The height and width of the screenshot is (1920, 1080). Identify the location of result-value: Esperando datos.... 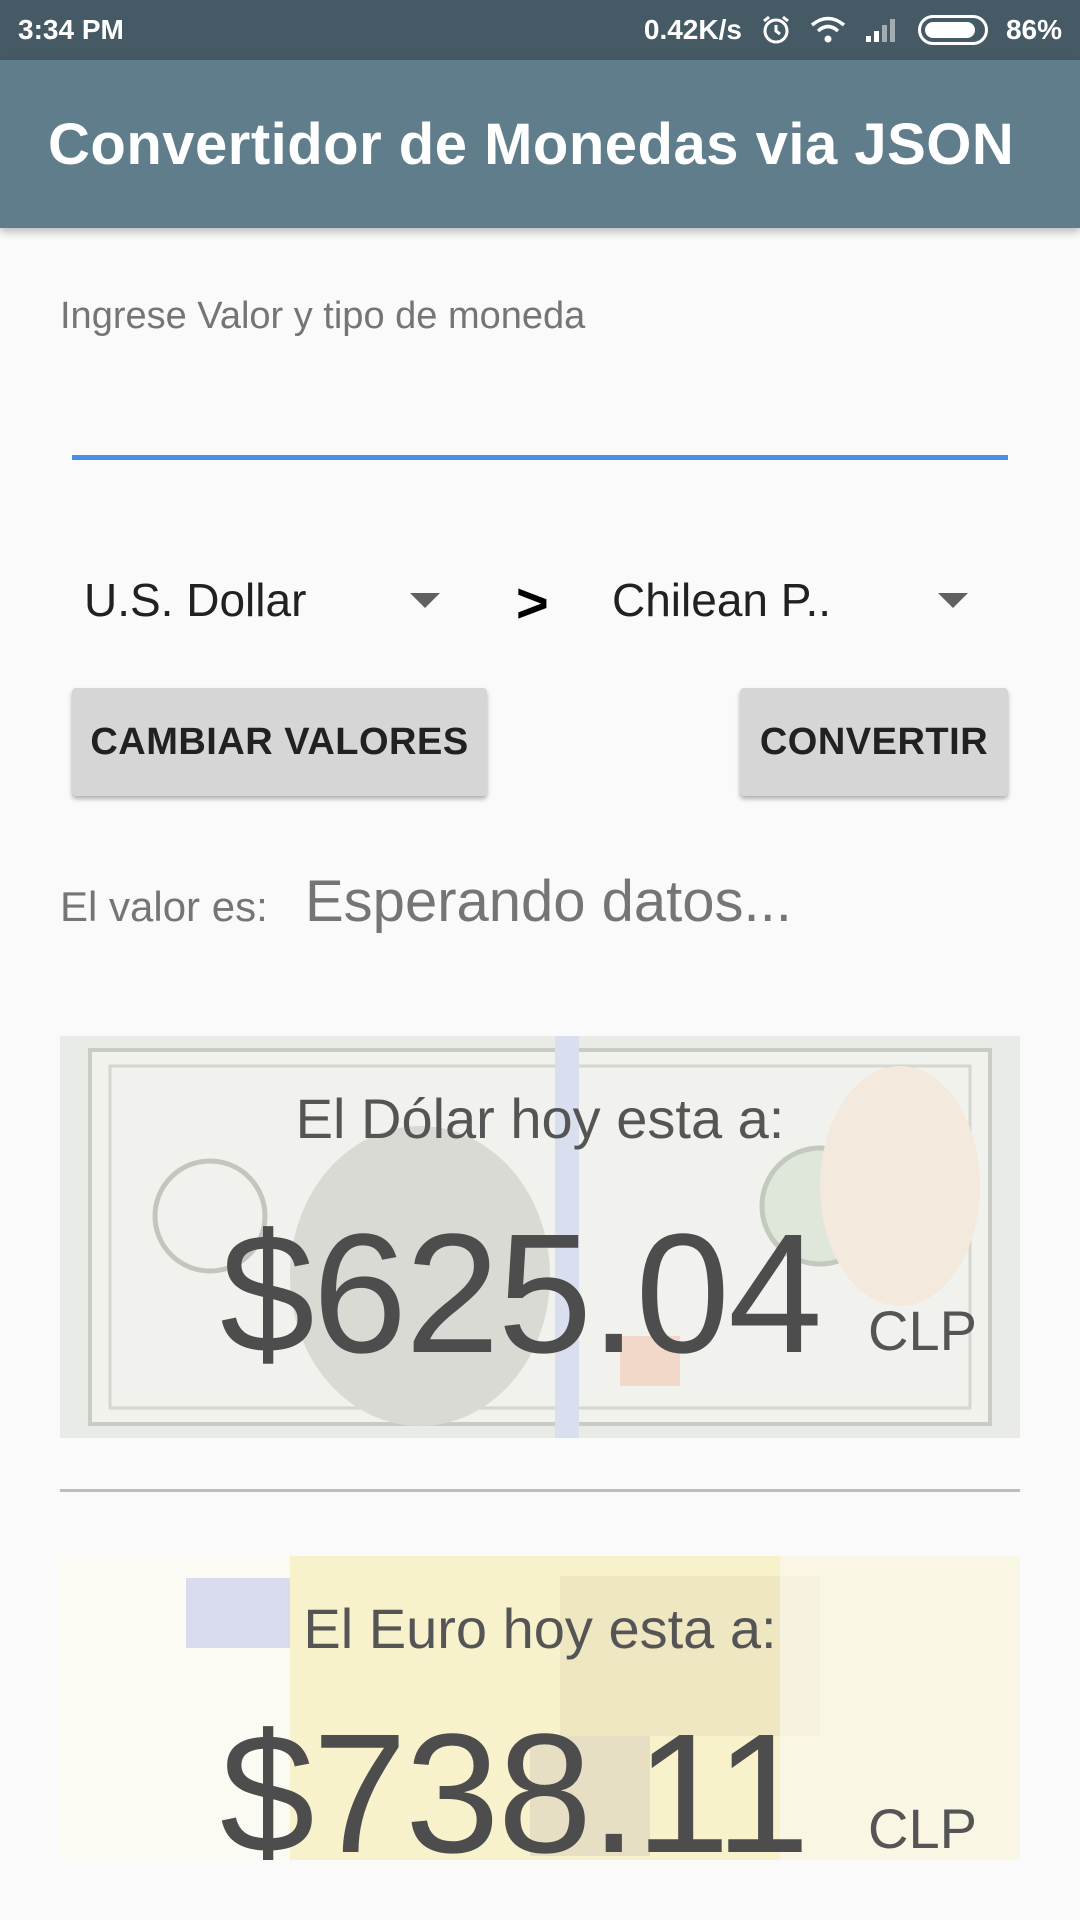
(548, 901).